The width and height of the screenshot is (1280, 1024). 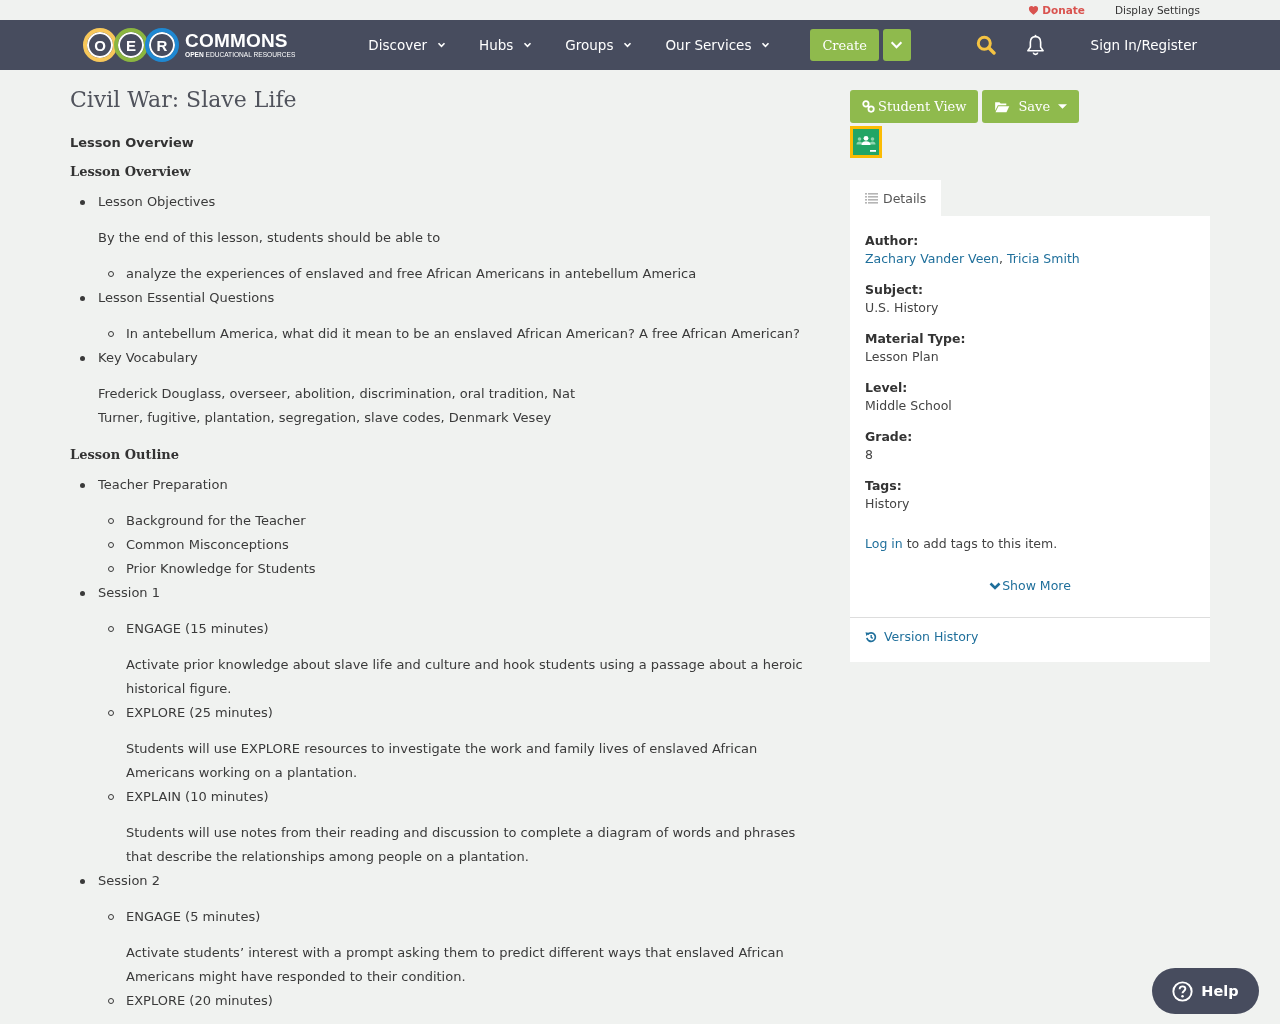 I want to click on search-icon, so click(x=985, y=45).